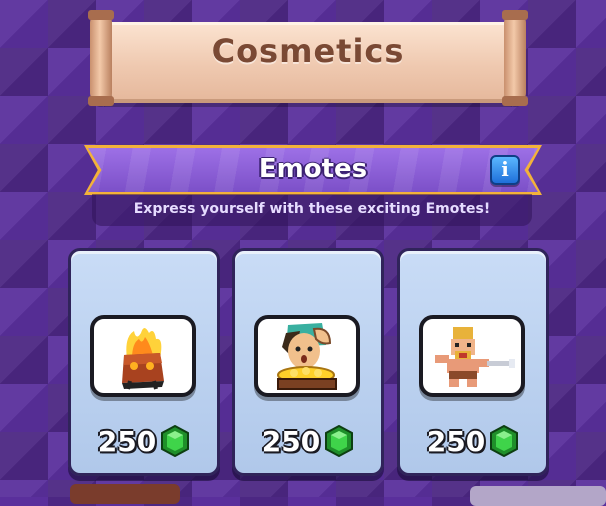 The height and width of the screenshot is (506, 606). I want to click on flaming-rock-emote-icon, so click(143, 359).